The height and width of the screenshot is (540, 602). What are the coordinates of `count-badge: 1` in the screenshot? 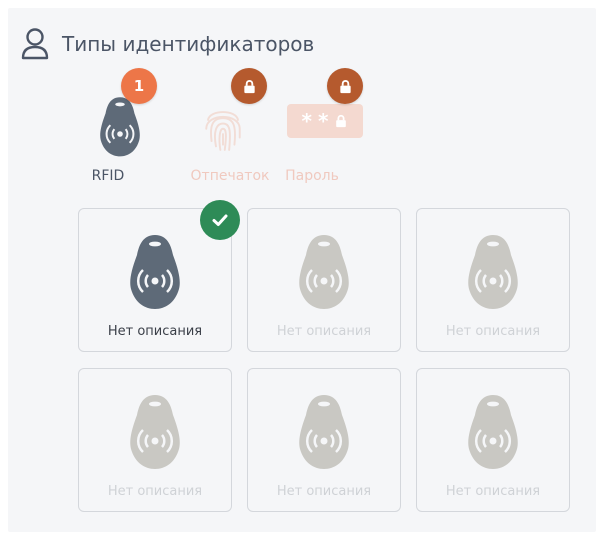 It's located at (139, 86).